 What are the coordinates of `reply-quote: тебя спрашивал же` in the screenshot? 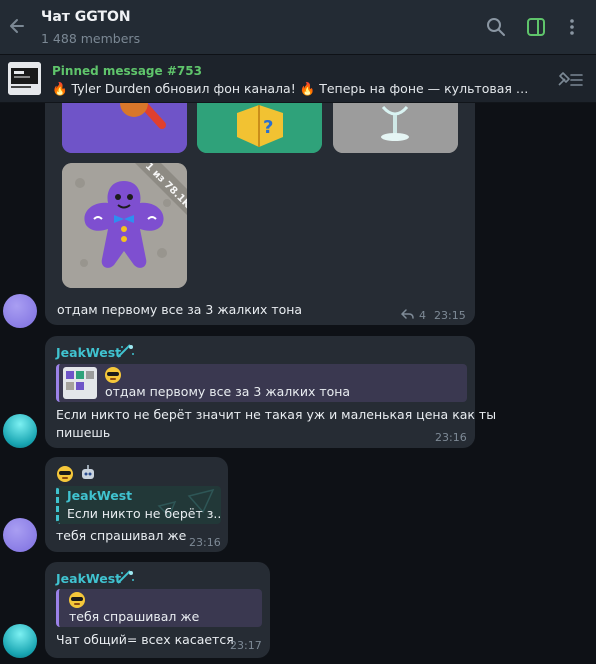 It's located at (159, 608).